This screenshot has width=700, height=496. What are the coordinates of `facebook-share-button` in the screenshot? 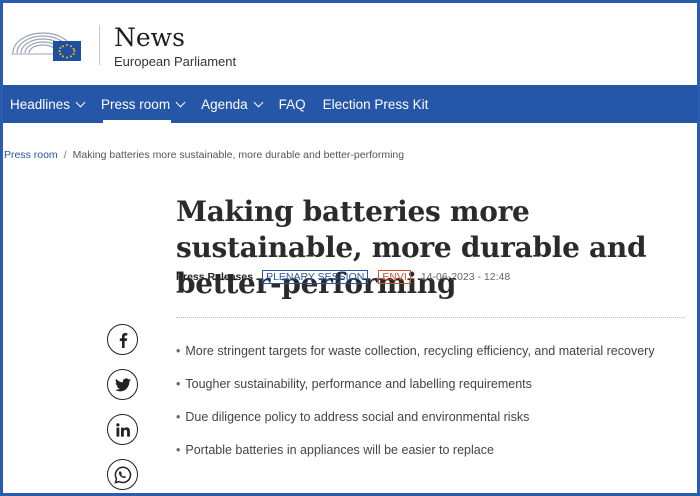 It's located at (122, 339).